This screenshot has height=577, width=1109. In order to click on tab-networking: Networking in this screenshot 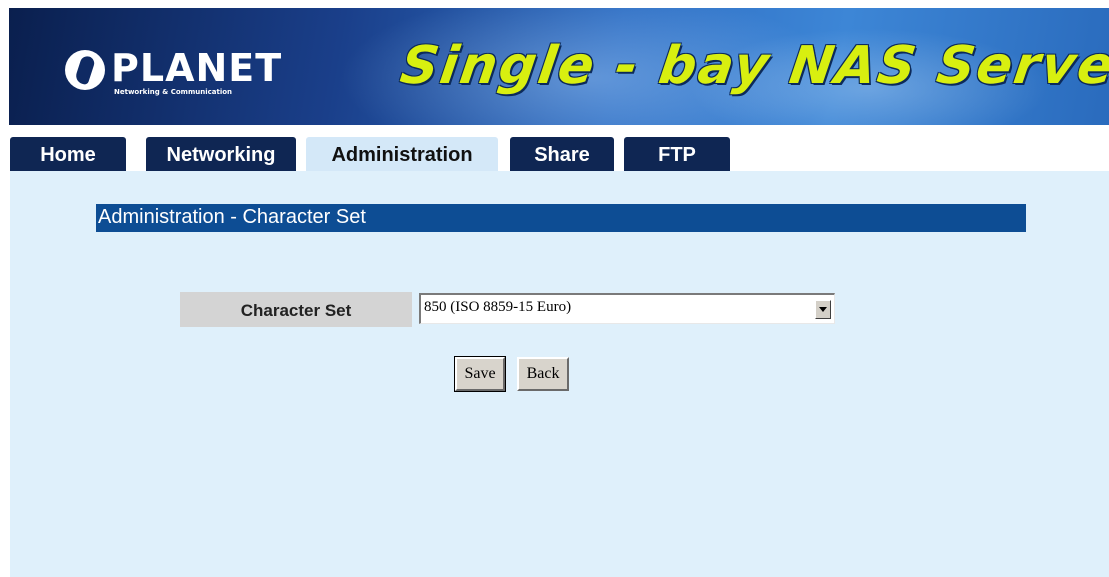, I will do `click(221, 154)`.